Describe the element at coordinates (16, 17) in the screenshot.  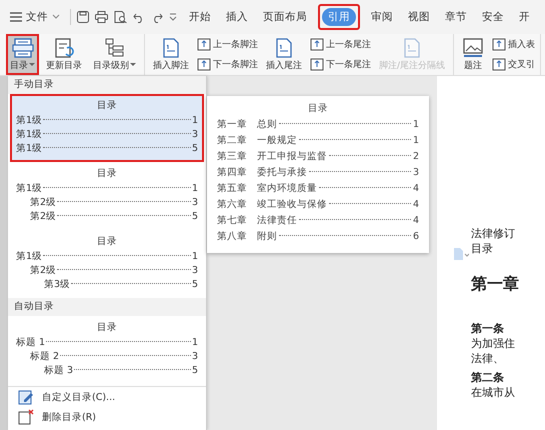
I see `menu-icon` at that location.